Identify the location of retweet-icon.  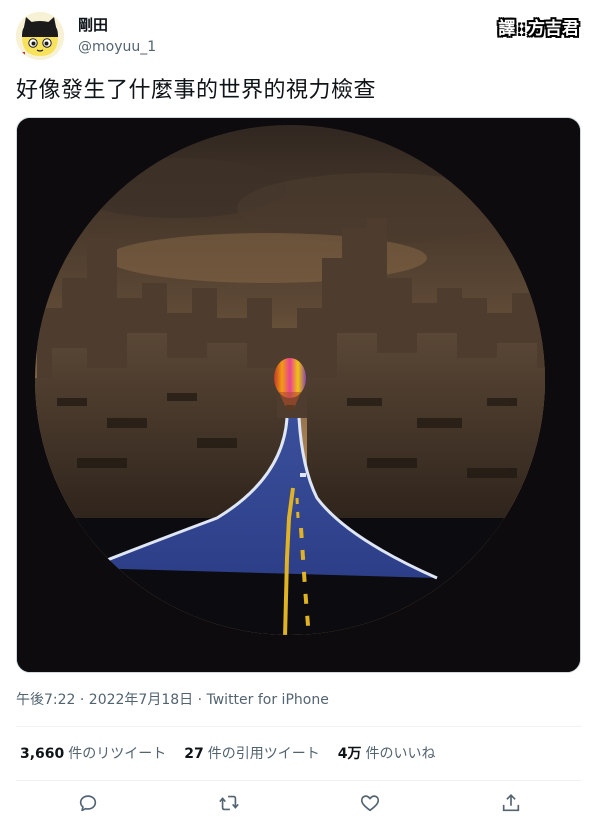
(229, 803).